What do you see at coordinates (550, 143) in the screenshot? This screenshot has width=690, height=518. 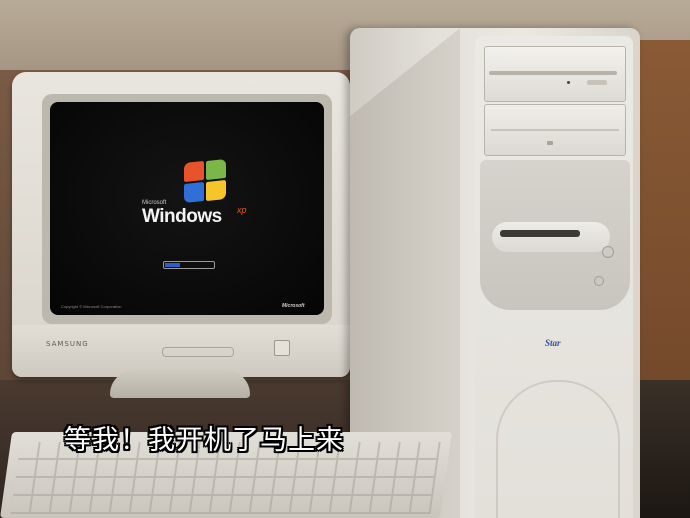 I see `bay-button` at bounding box center [550, 143].